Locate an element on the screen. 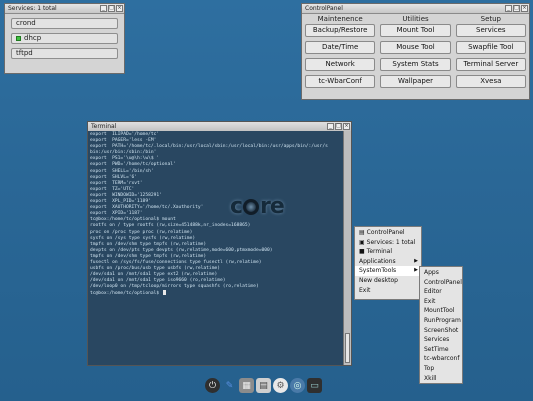 The image size is (533, 401). menu-item-systemtools: SystemTools ▶ is located at coordinates (388, 271).